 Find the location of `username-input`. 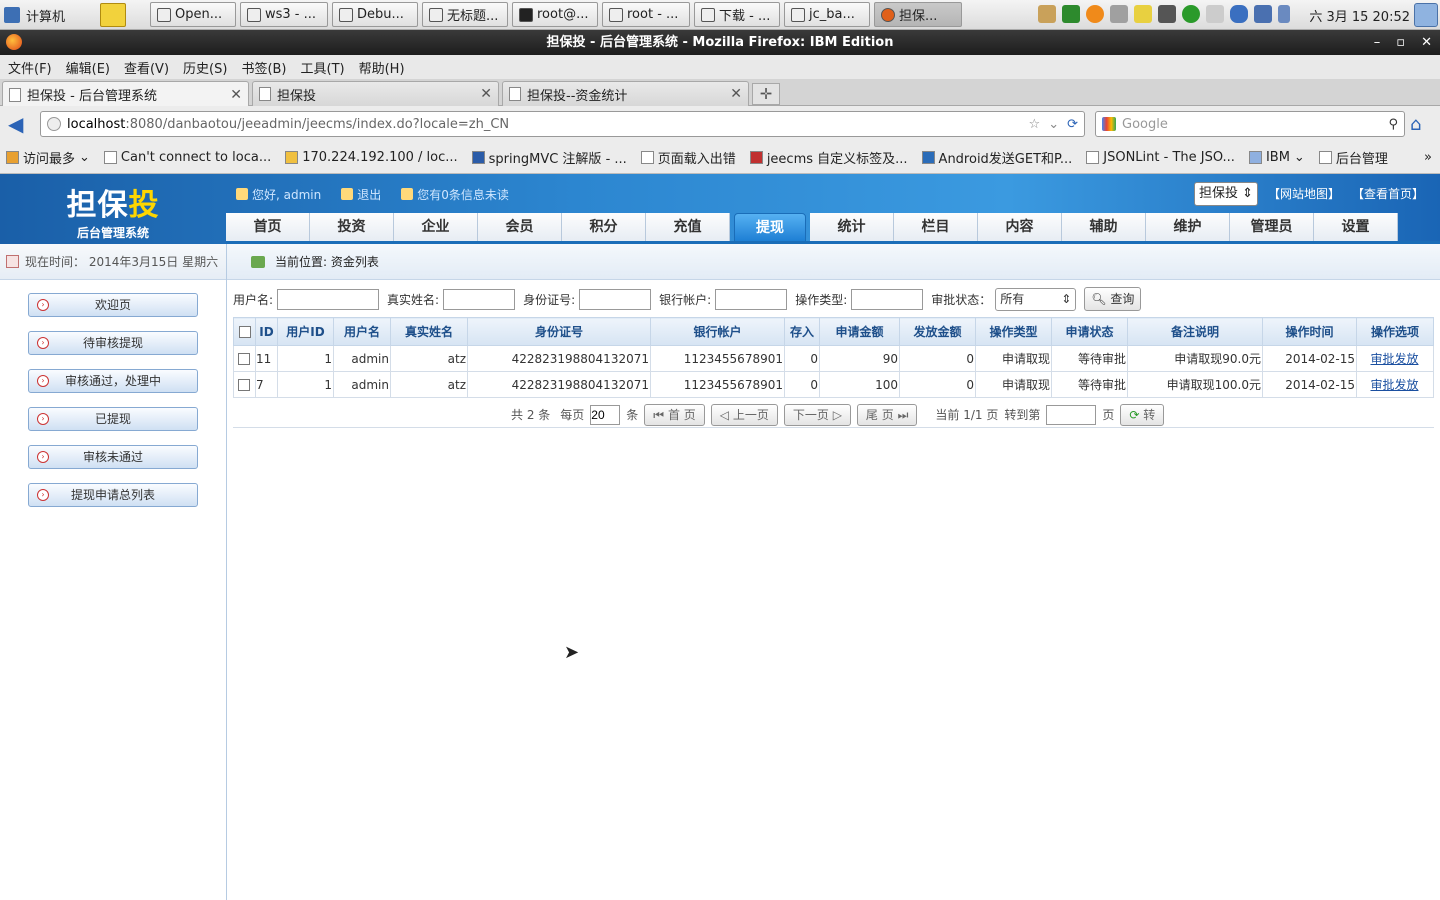

username-input is located at coordinates (328, 299).